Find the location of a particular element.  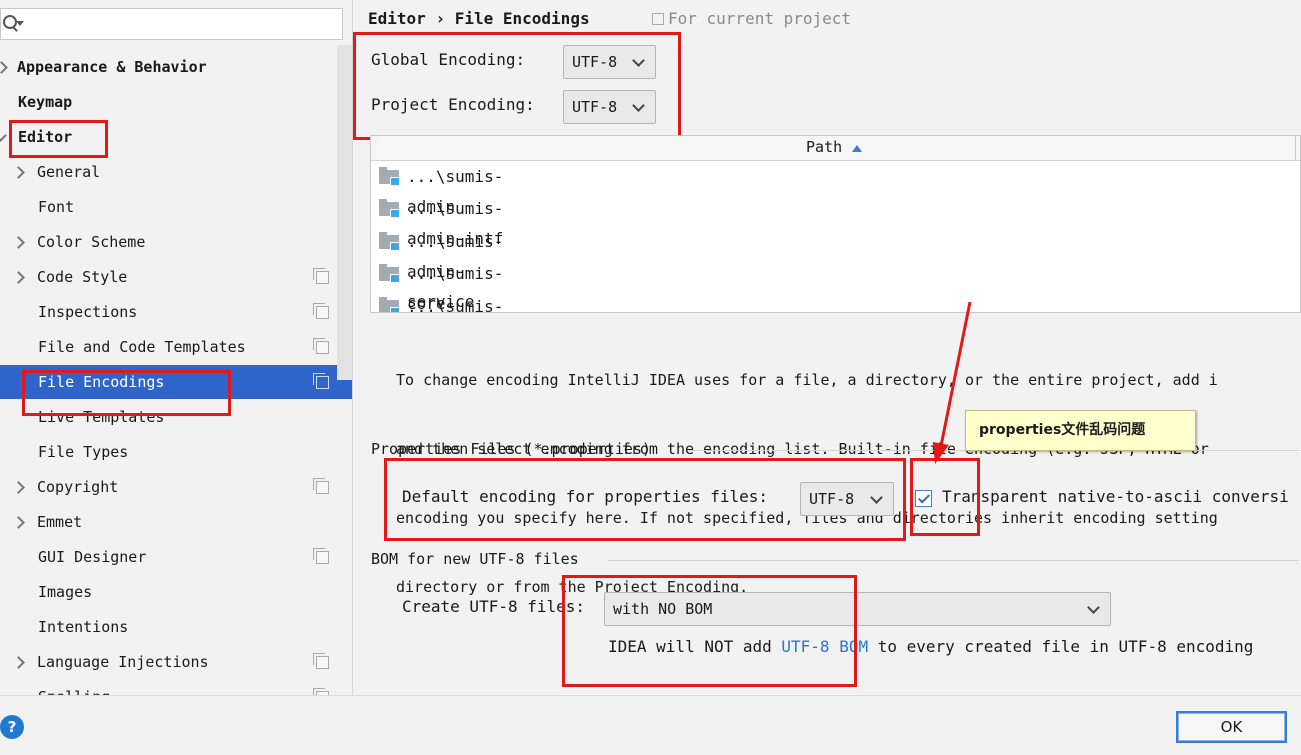

sidebar-item-label: GUI Designer is located at coordinates (92, 557).